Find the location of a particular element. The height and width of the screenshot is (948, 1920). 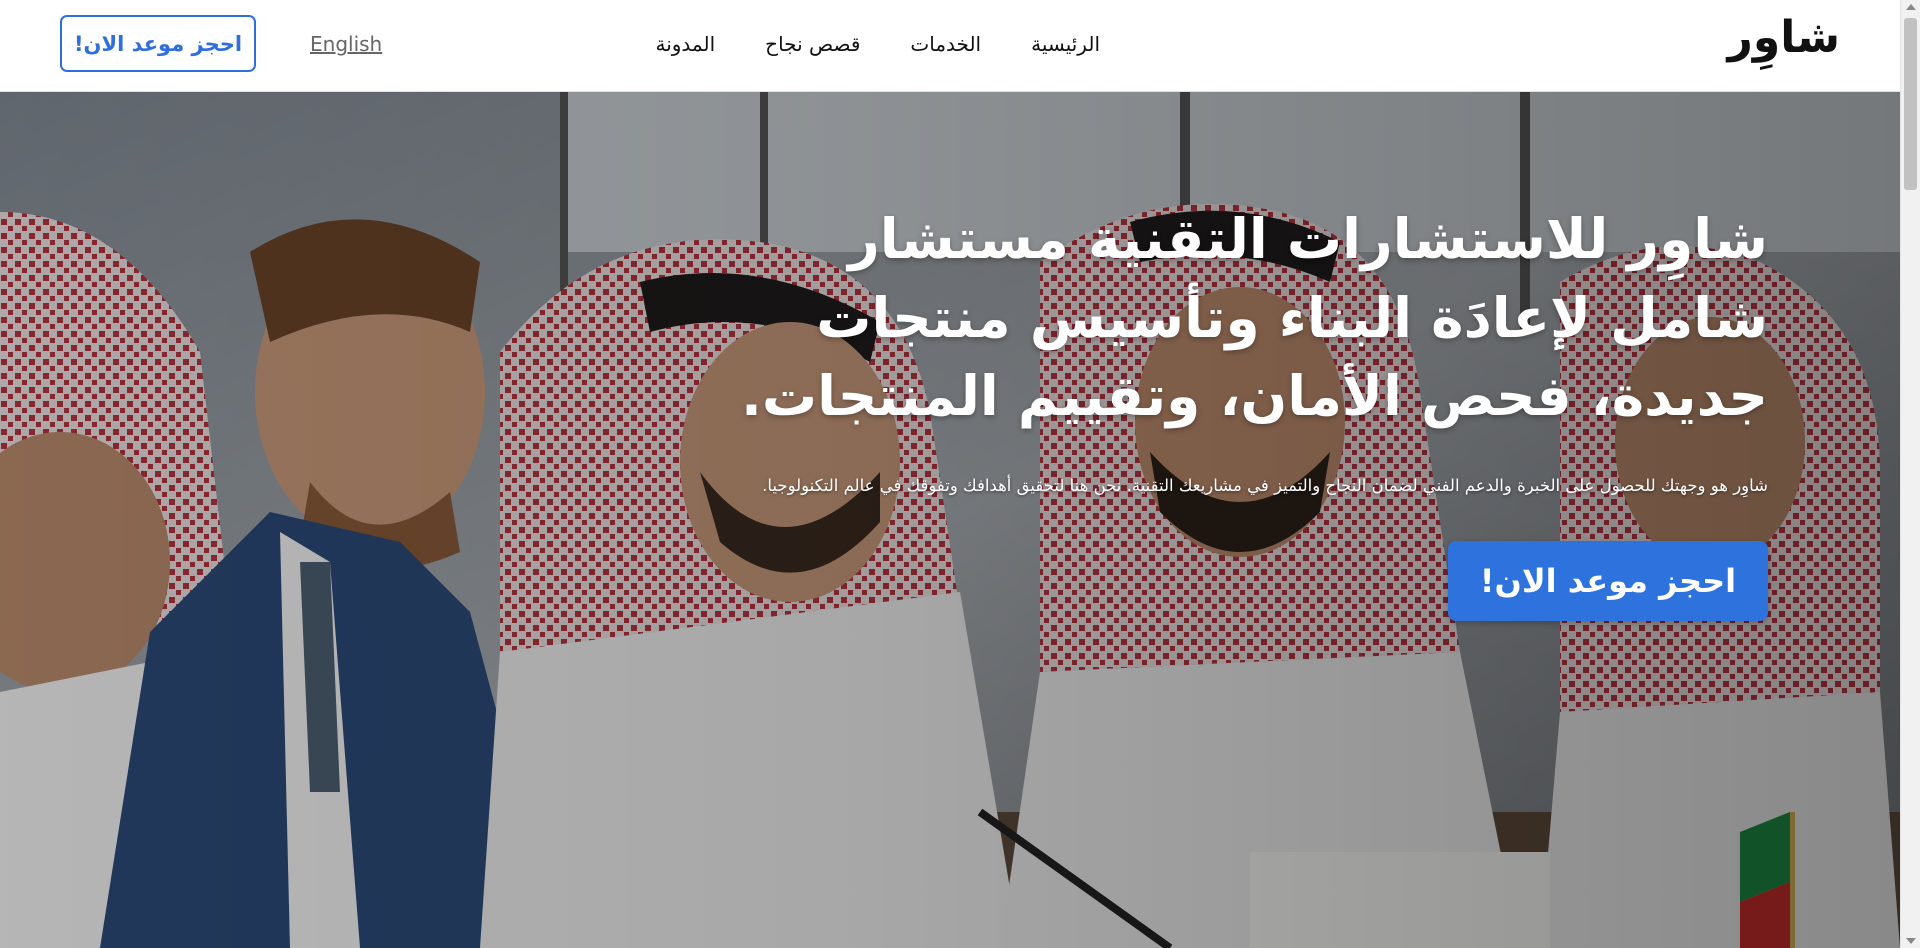

vertical-scrollbar is located at coordinates (1910, 474).